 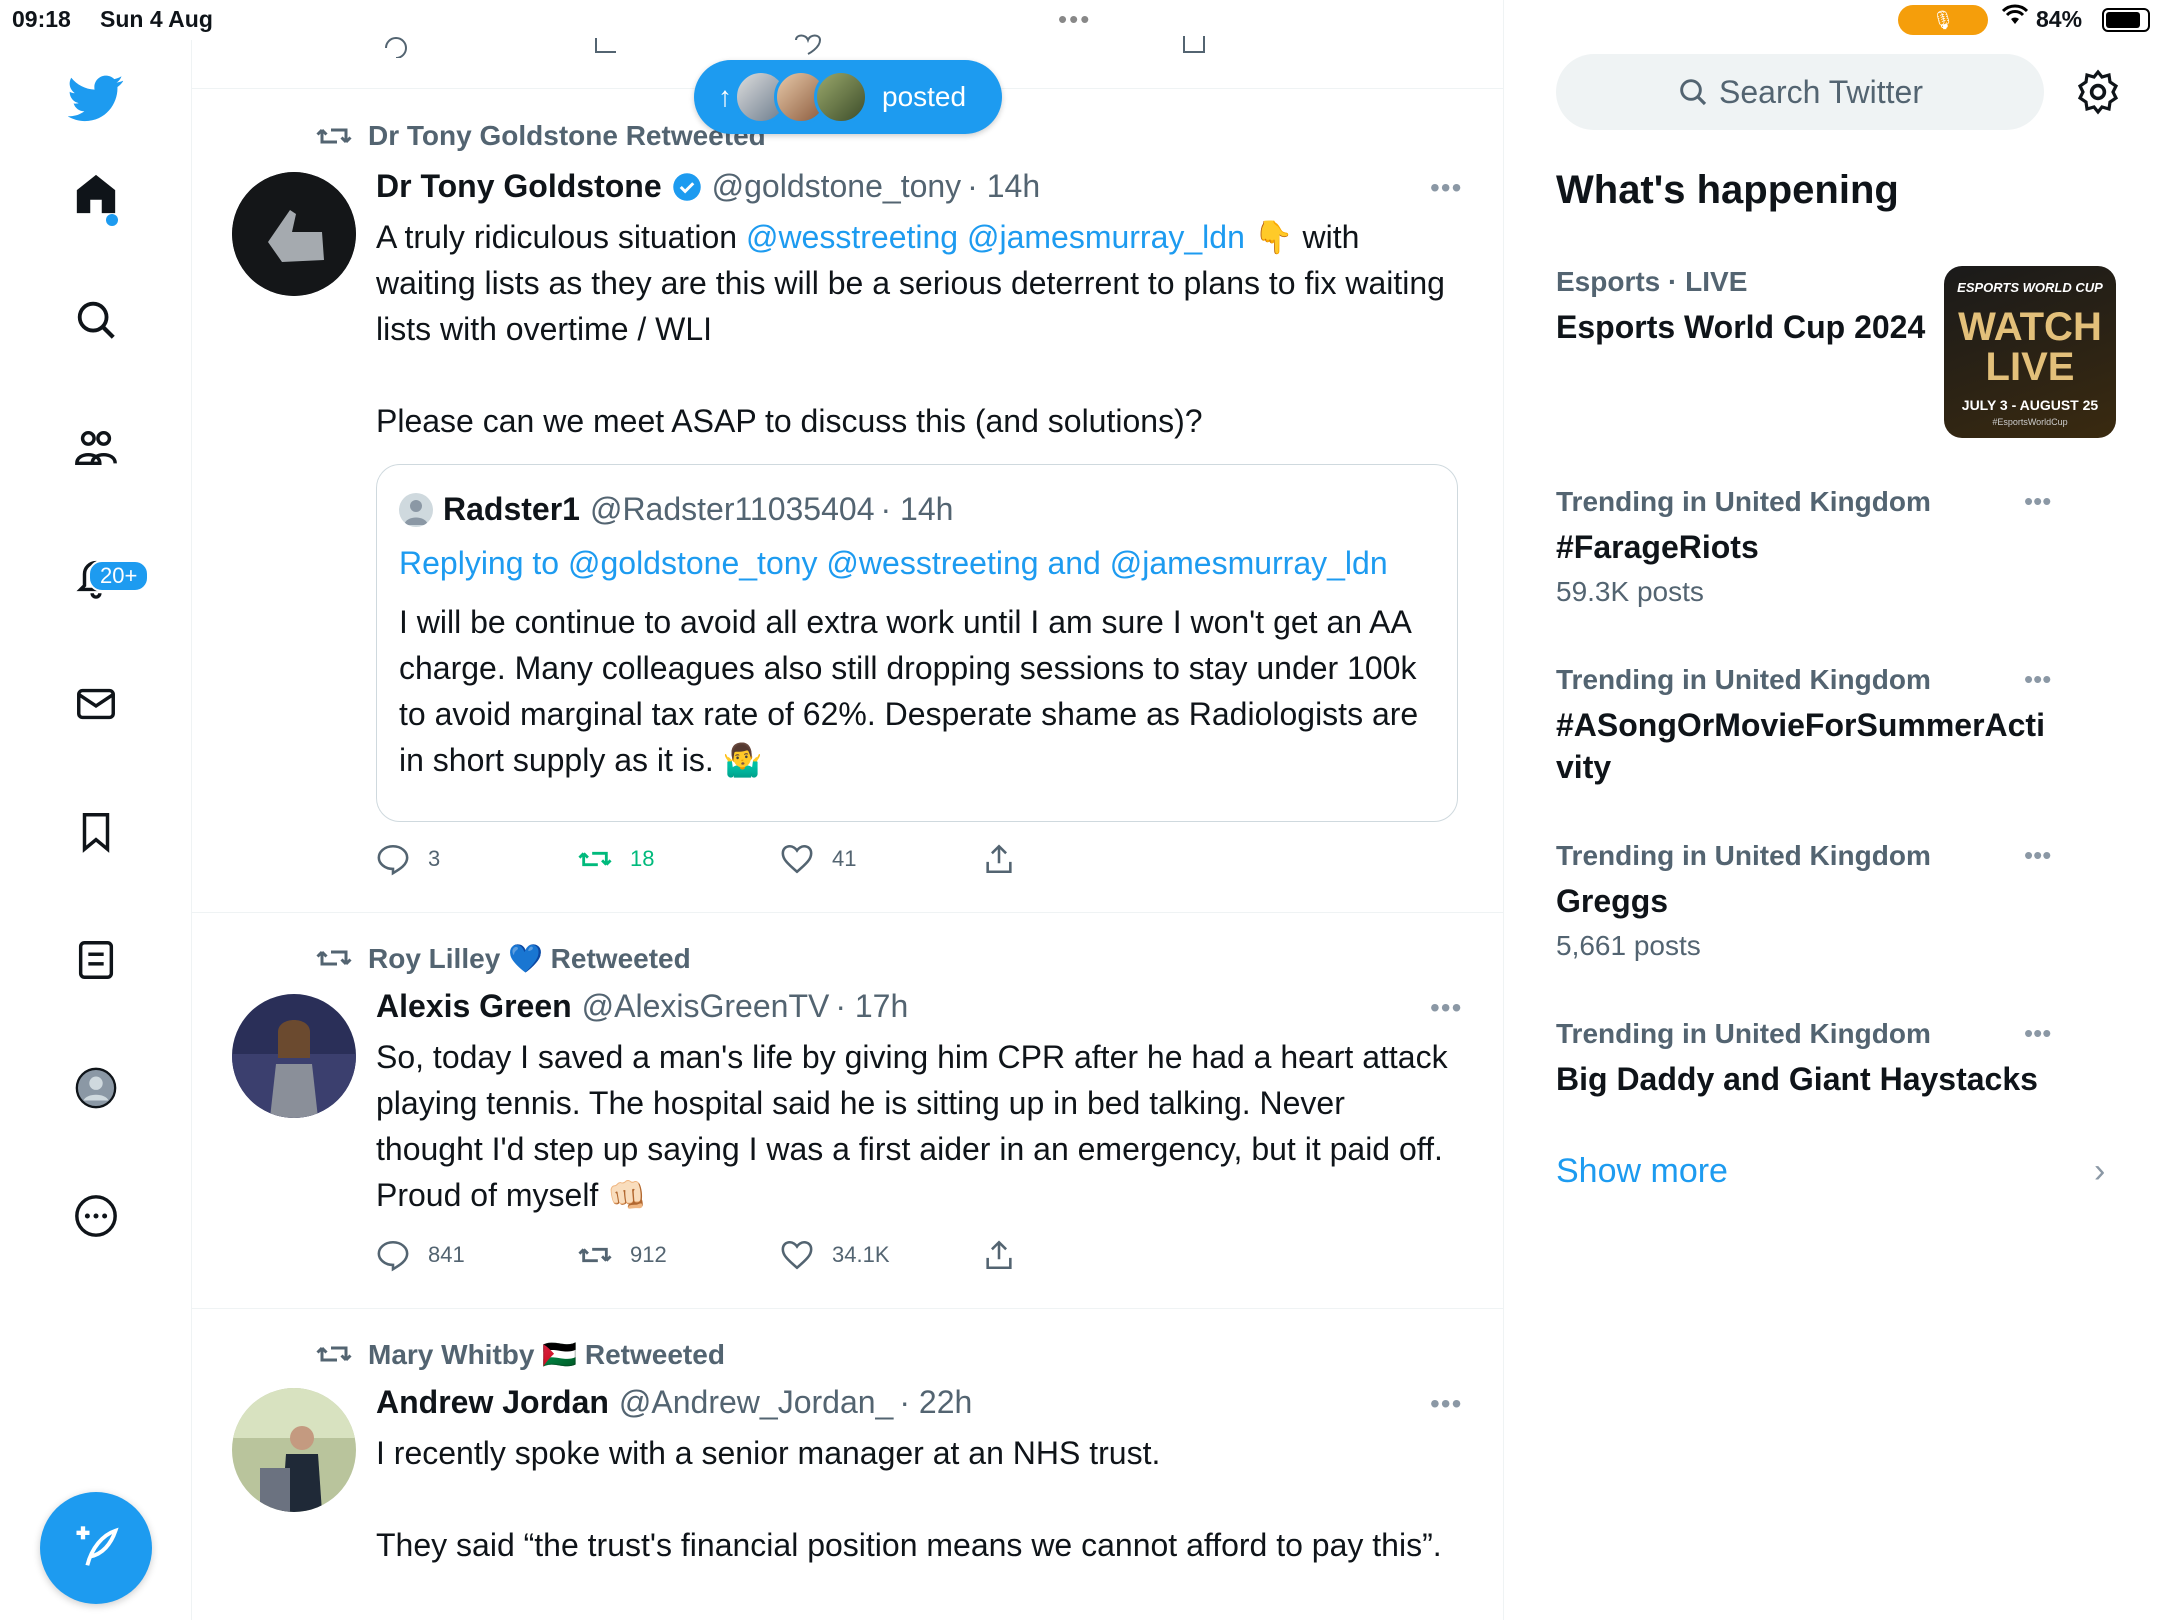 I want to click on retweet-count: 18, so click(x=642, y=858).